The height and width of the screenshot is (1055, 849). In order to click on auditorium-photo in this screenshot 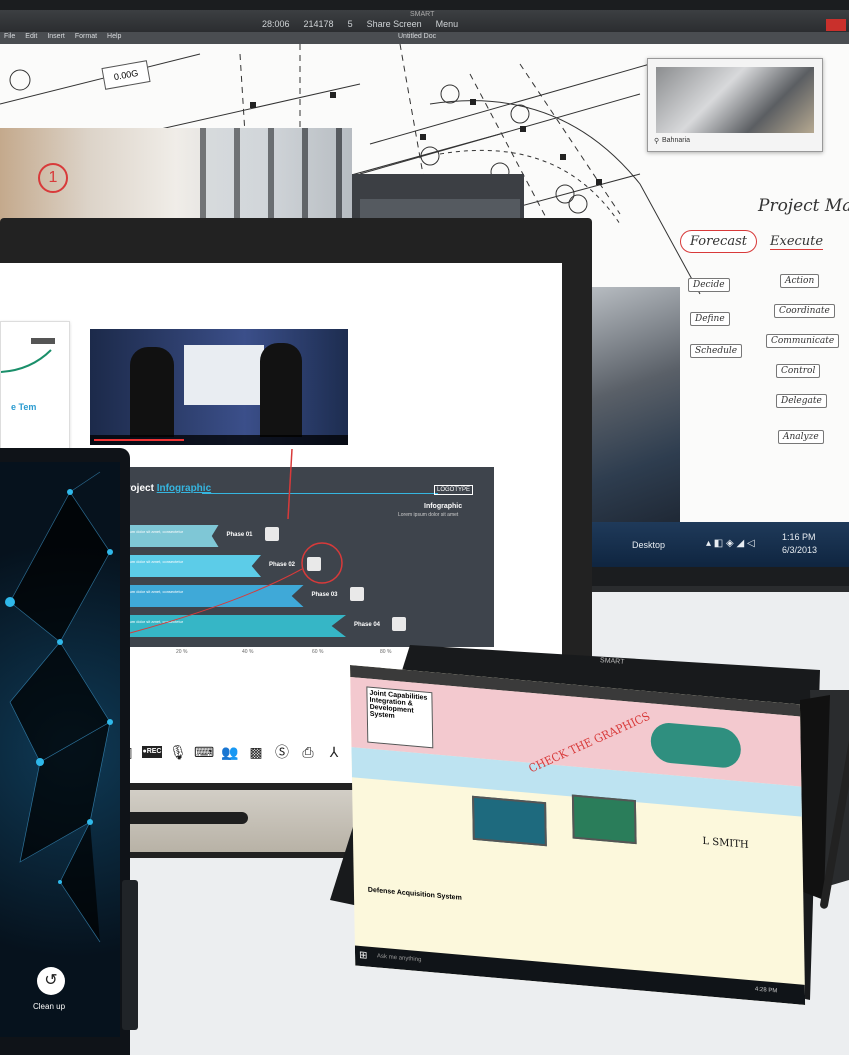, I will do `click(636, 412)`.